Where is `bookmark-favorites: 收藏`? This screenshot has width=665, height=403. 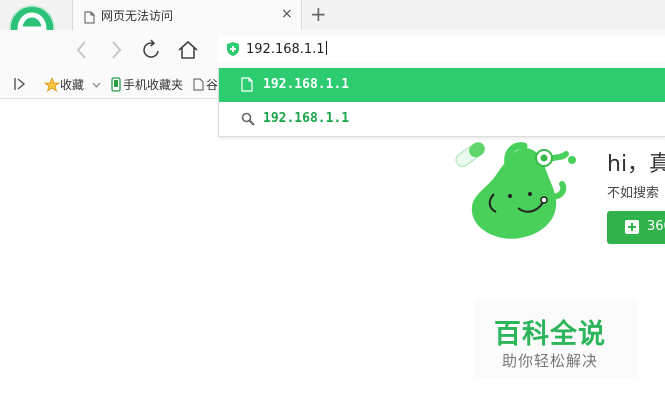 bookmark-favorites: 收藏 is located at coordinates (72, 84).